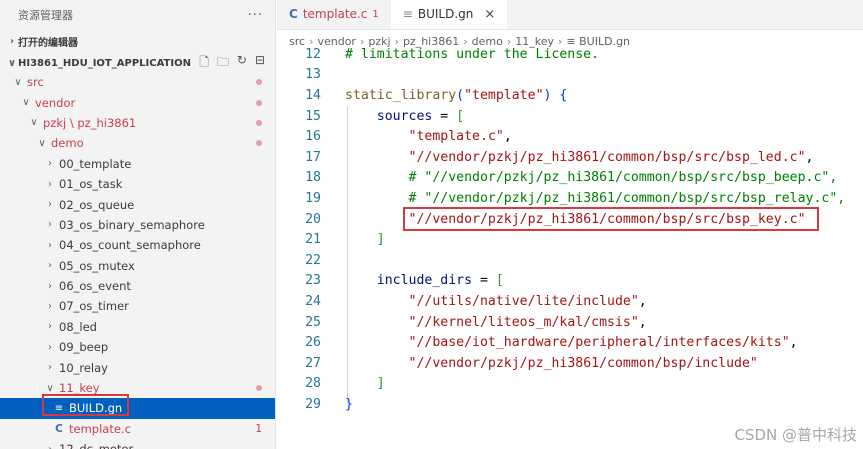  What do you see at coordinates (313, 343) in the screenshot?
I see `line-number: 26` at bounding box center [313, 343].